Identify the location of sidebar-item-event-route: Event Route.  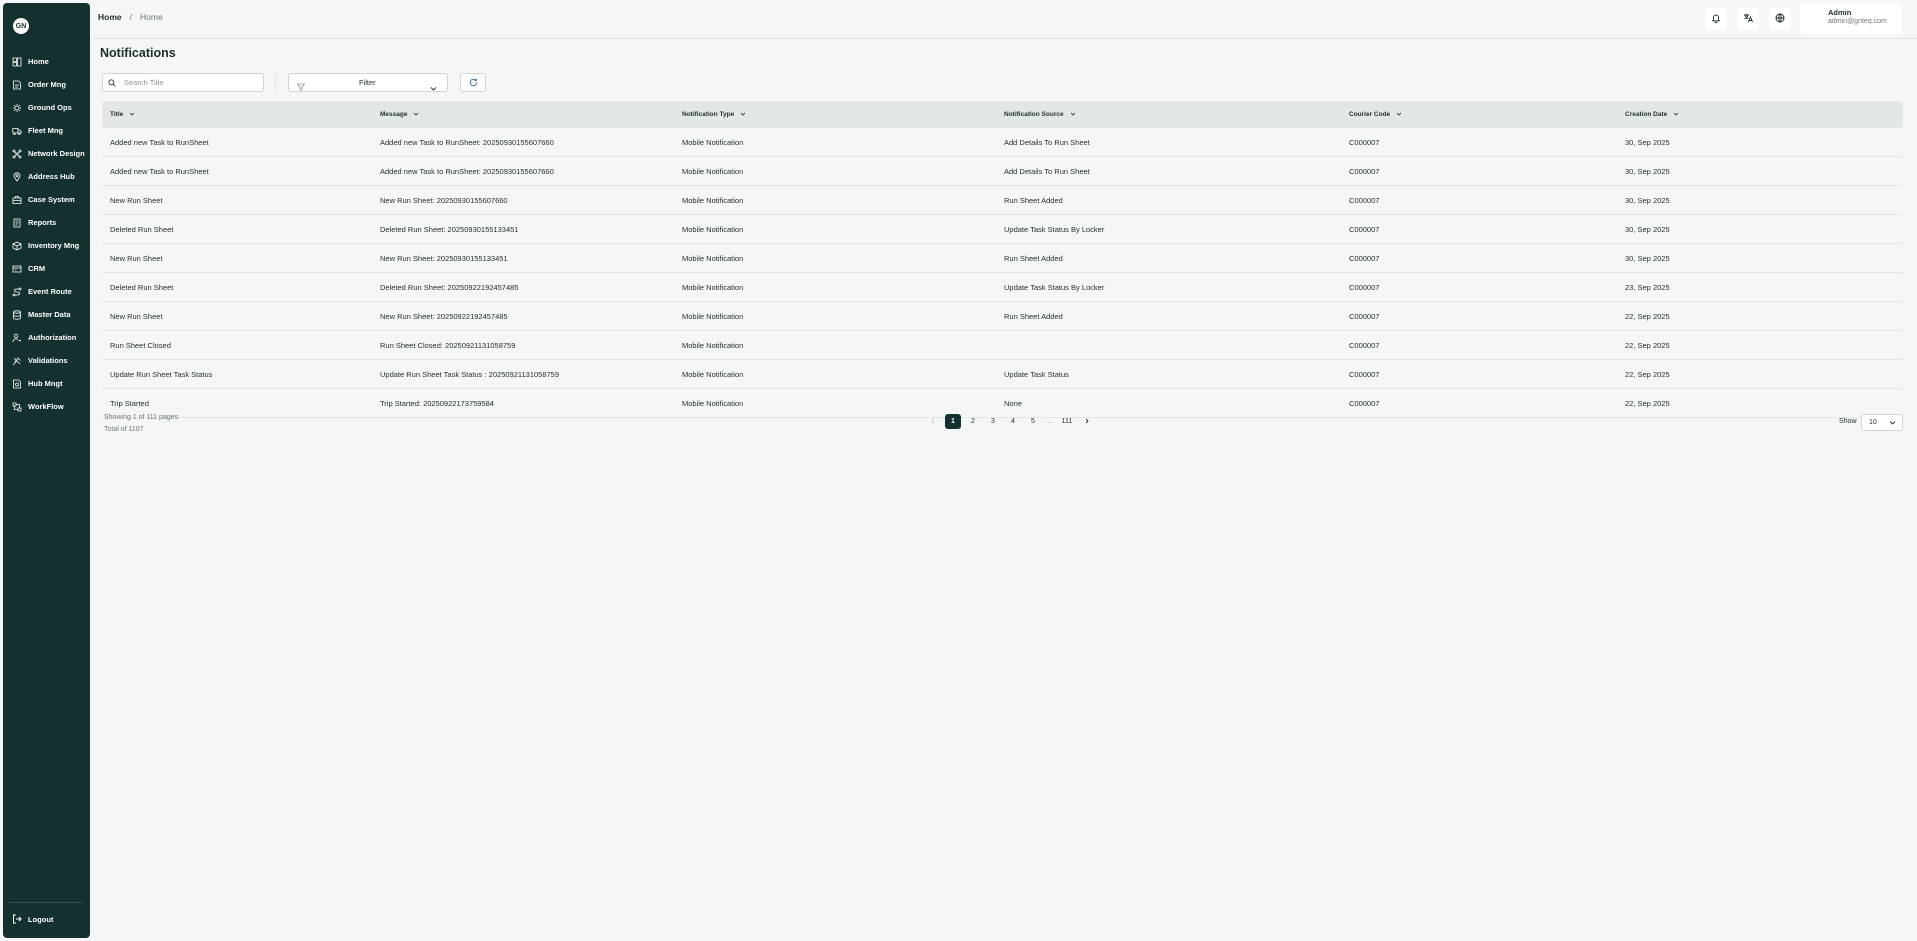
(46, 291).